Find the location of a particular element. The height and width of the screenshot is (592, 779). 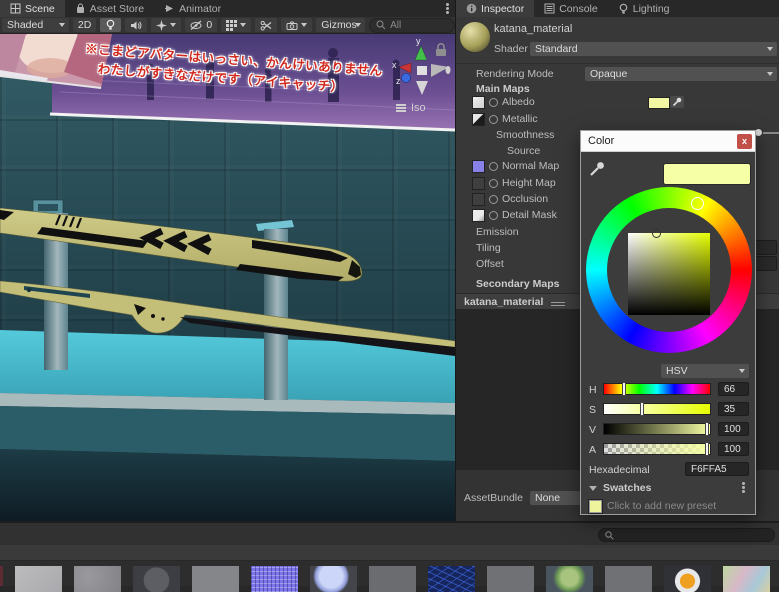

saturation-value-field: 35 is located at coordinates (733, 409).